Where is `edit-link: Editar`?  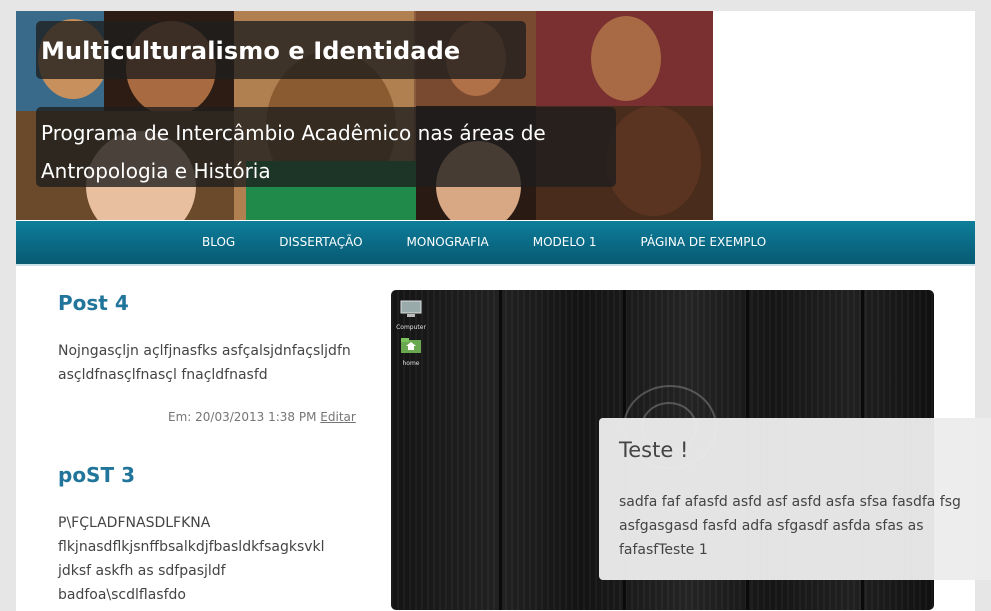 edit-link: Editar is located at coordinates (338, 417).